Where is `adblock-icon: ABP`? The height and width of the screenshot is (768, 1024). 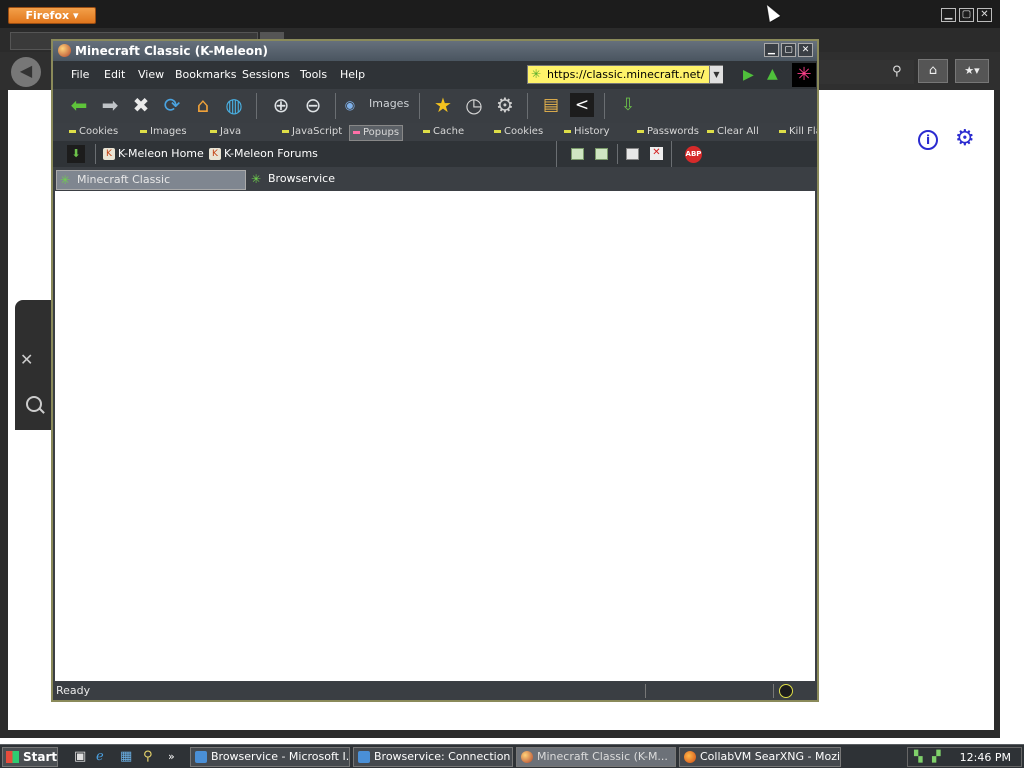 adblock-icon: ABP is located at coordinates (693, 154).